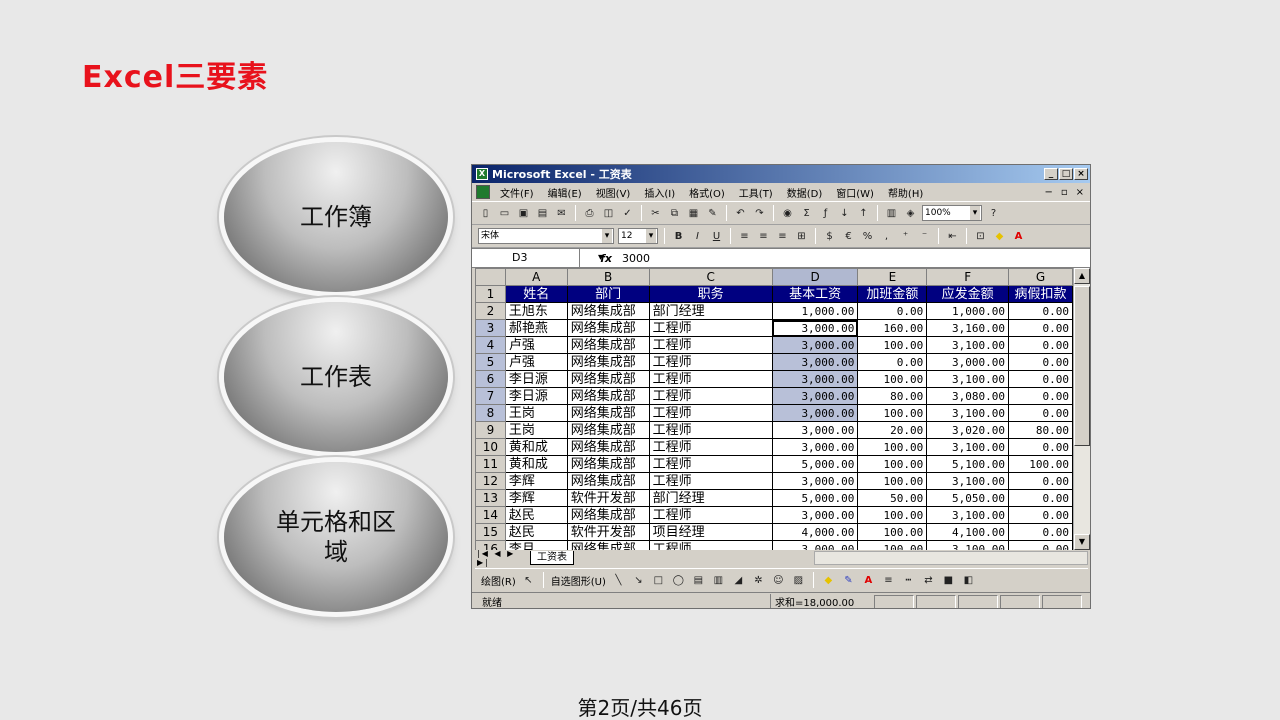 The image size is (1280, 720). Describe the element at coordinates (655, 213) in the screenshot. I see `cut-icon: ✂` at that location.